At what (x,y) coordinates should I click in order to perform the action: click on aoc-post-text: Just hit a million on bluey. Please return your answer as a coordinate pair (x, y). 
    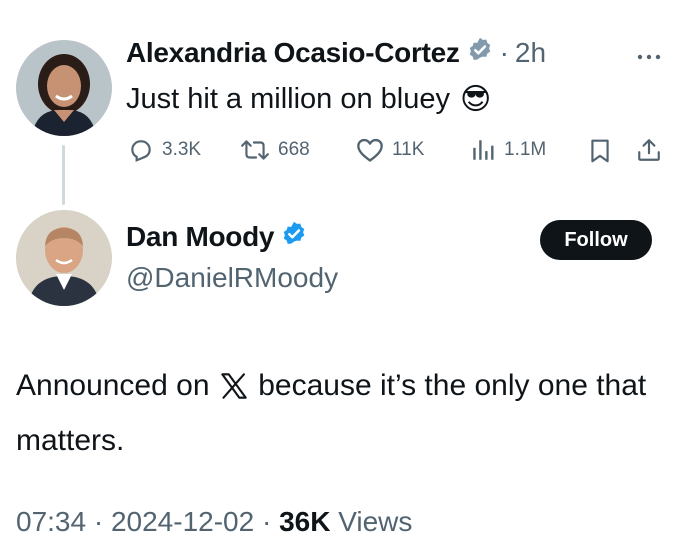
    Looking at the image, I should click on (288, 99).